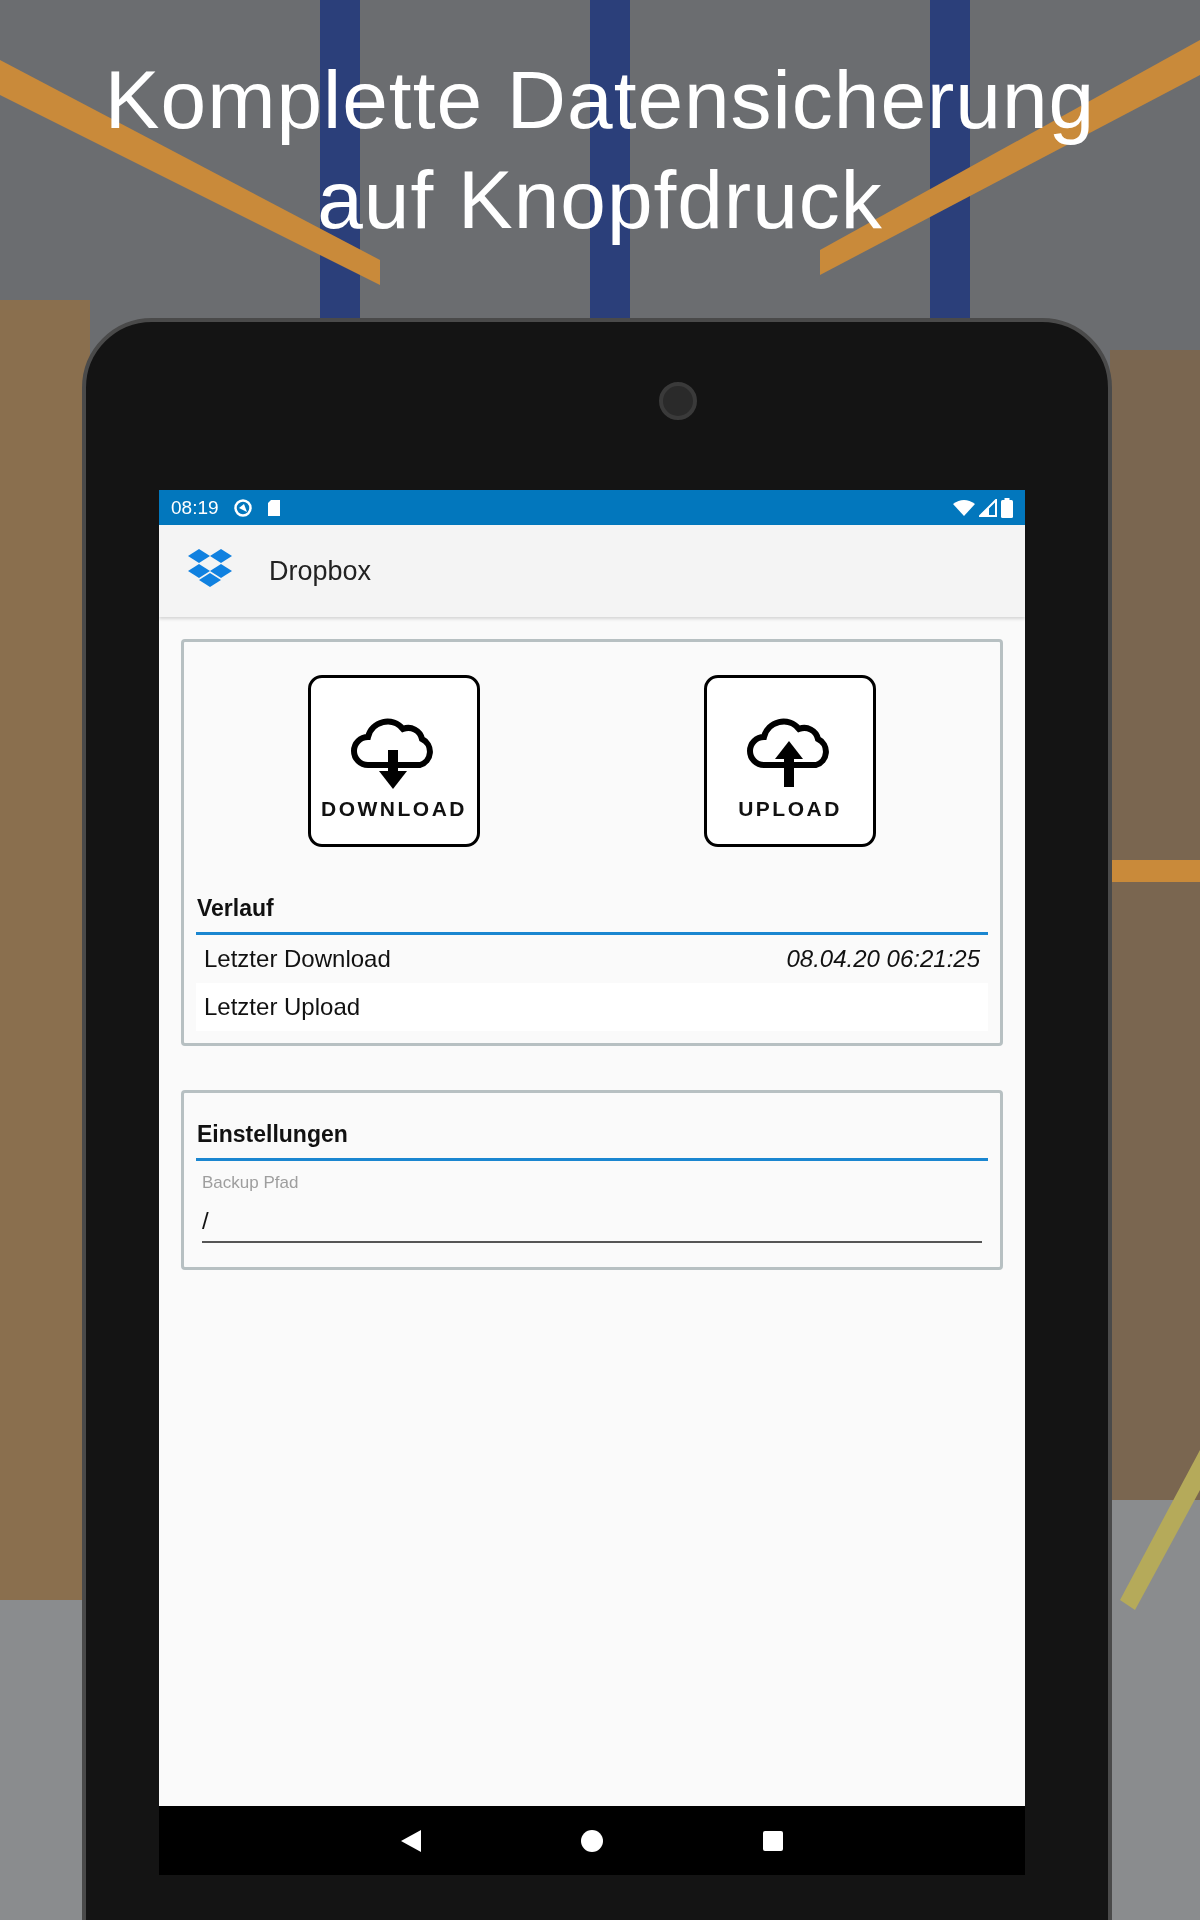  I want to click on recents-icon, so click(773, 1840).